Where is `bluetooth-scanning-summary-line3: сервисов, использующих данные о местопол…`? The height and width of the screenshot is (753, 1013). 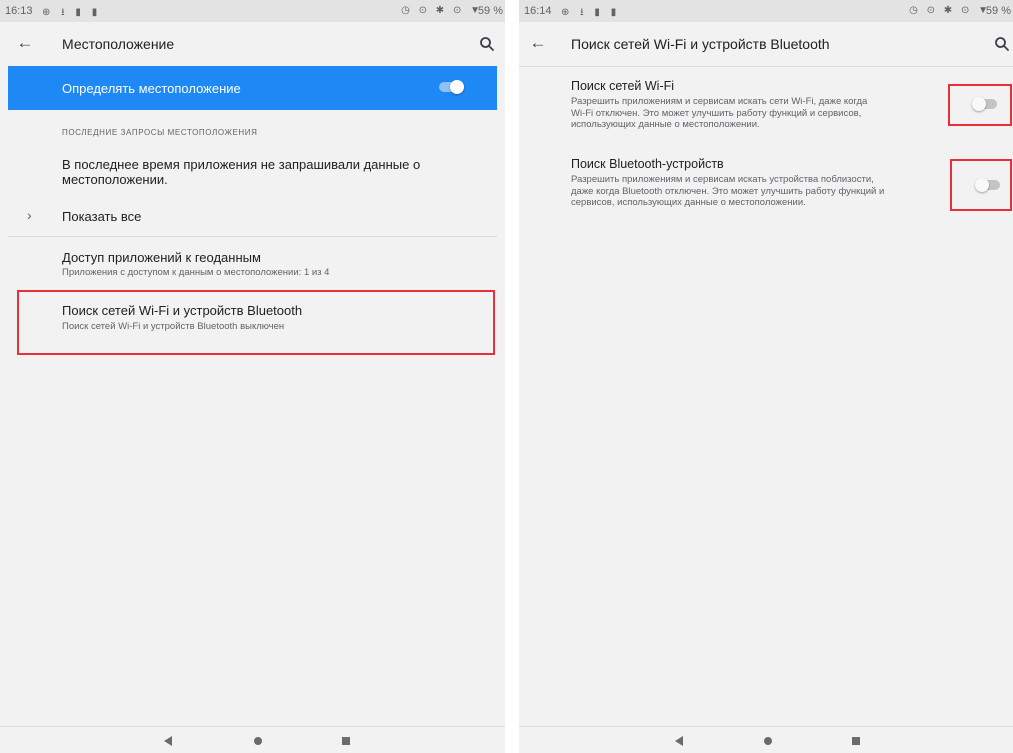
bluetooth-scanning-summary-line3: сервисов, использующих данные о местопол… is located at coordinates (688, 202).